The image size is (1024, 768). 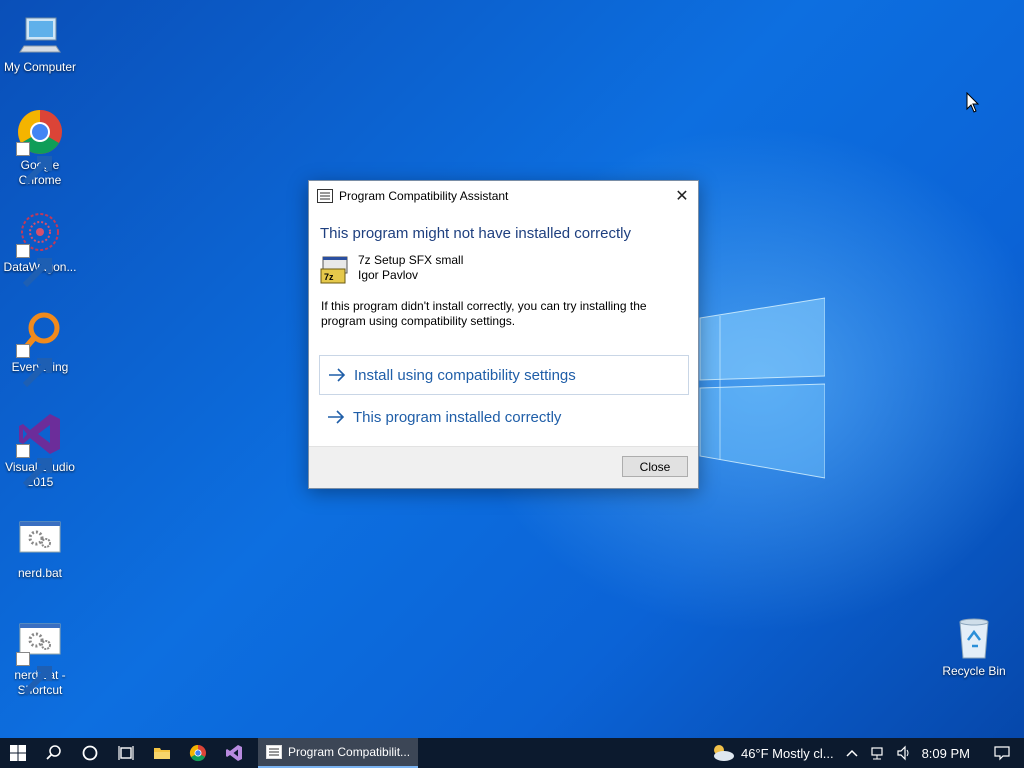 I want to click on dialog-footer: Close, so click(x=503, y=467).